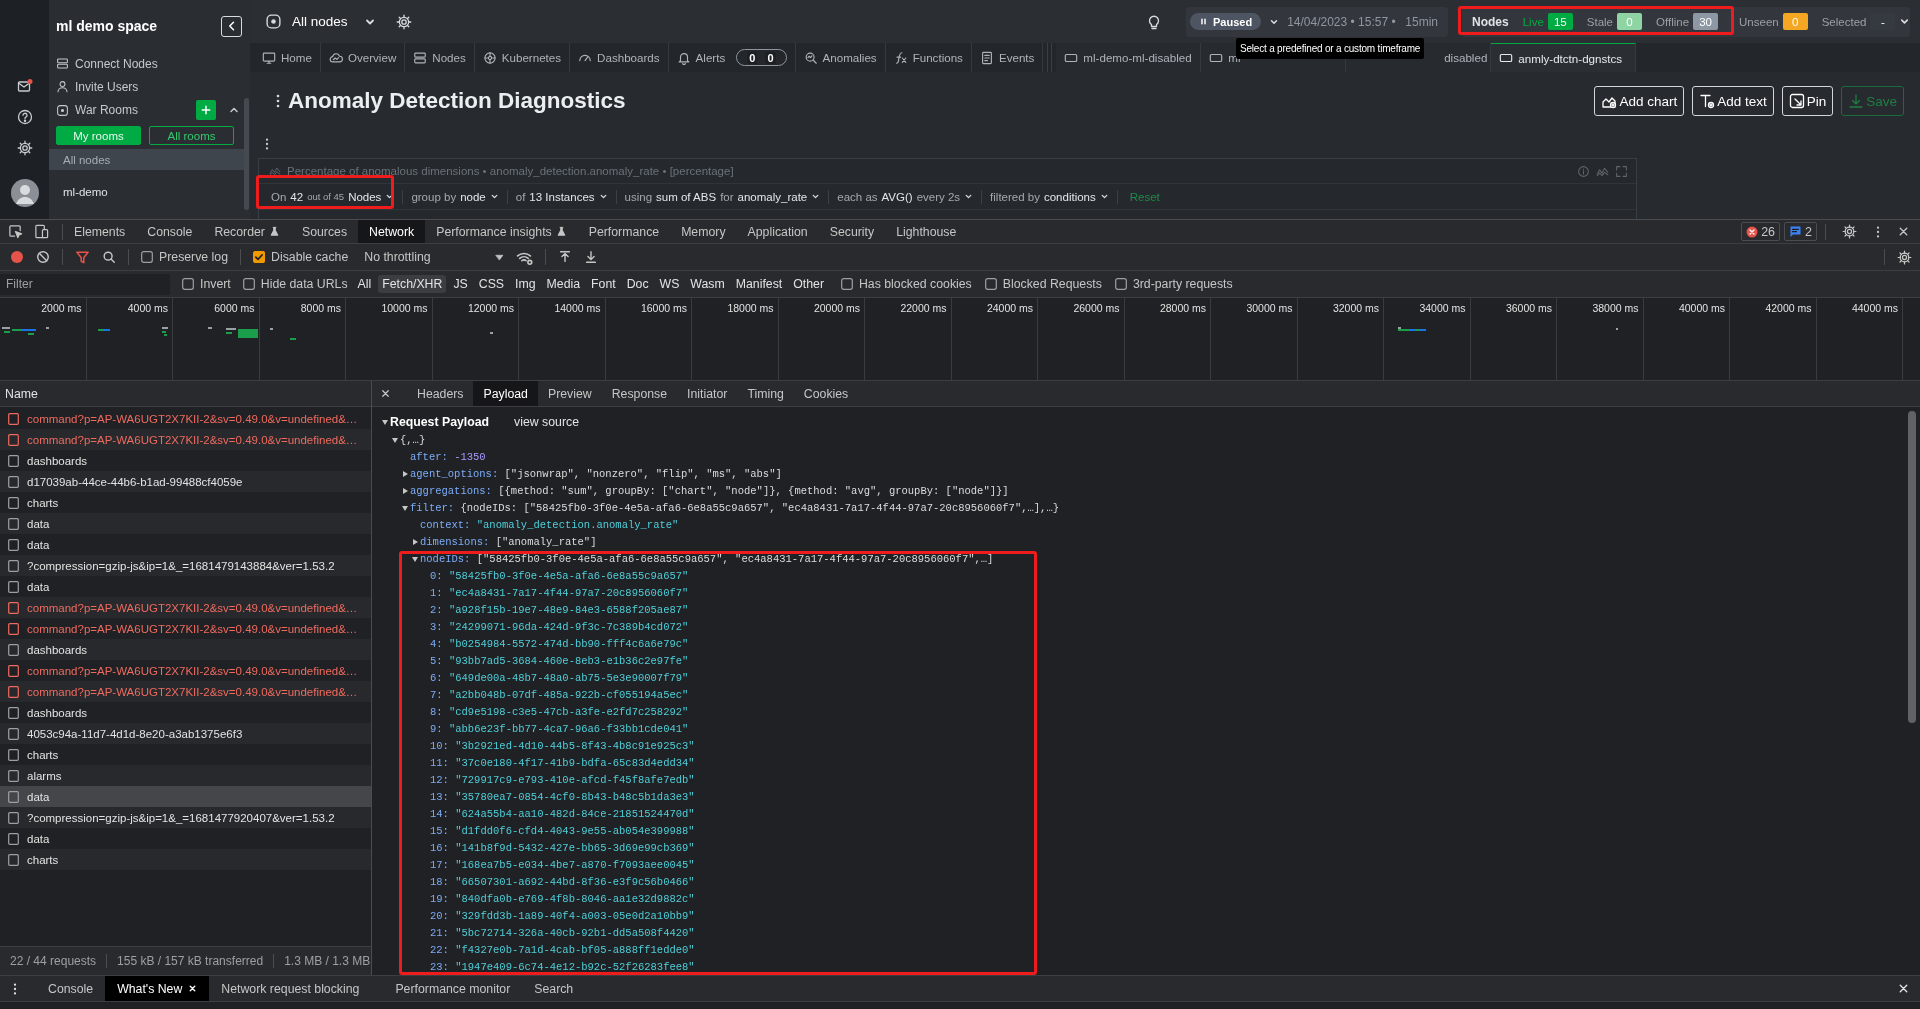  Describe the element at coordinates (1442, 308) in the screenshot. I see `time-tick: 34000 ms` at that location.